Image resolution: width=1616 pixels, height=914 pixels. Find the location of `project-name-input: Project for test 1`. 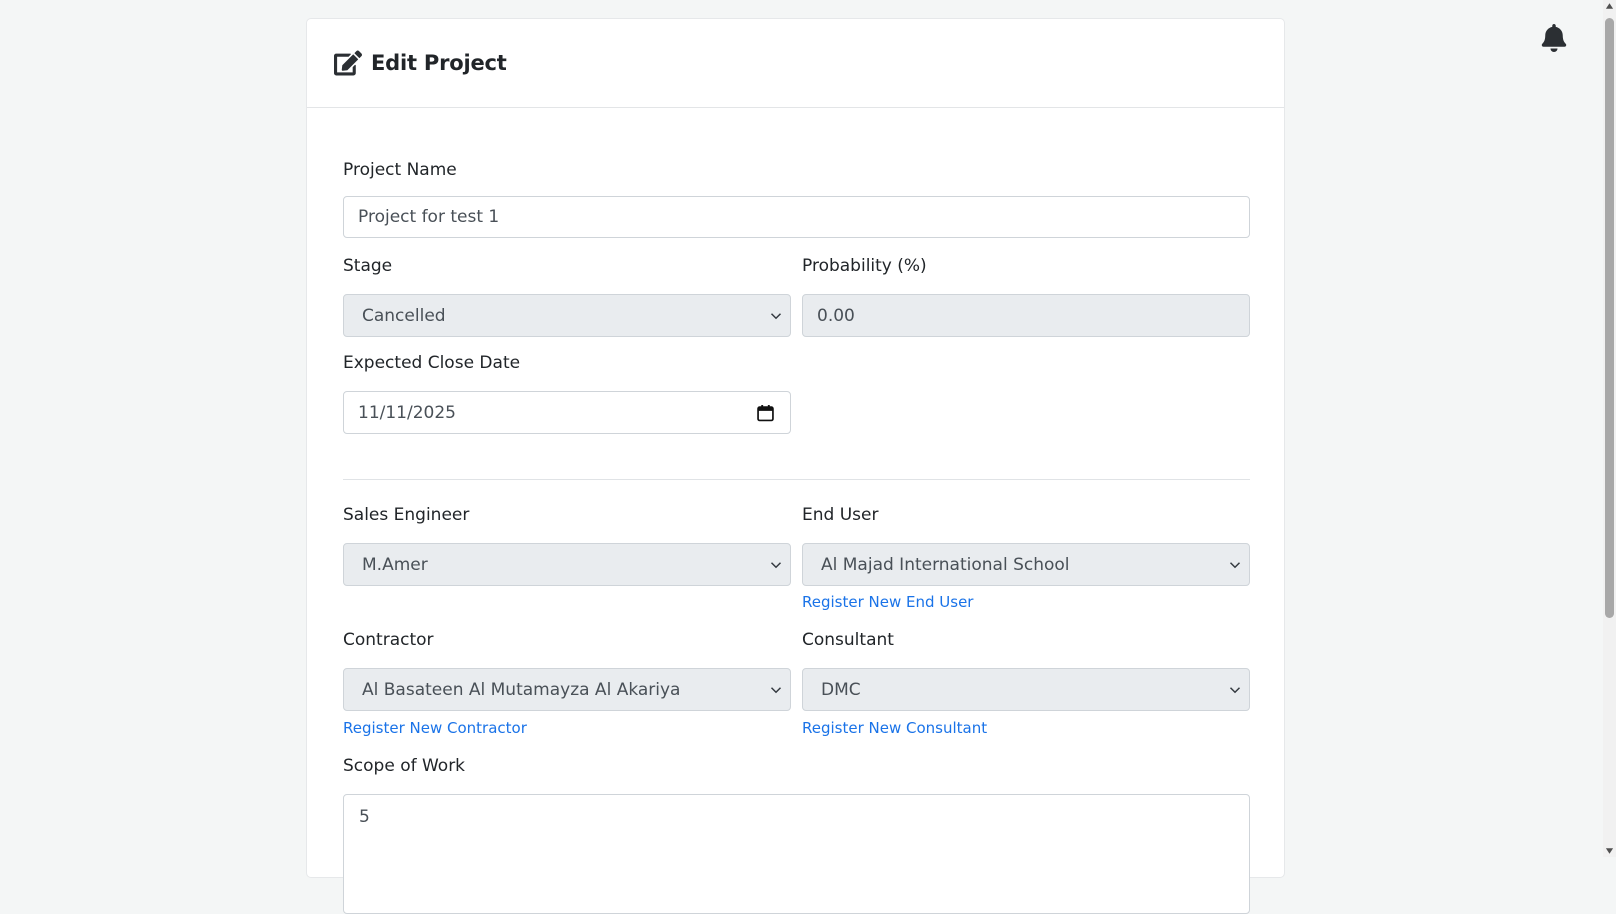

project-name-input: Project for test 1 is located at coordinates (796, 217).